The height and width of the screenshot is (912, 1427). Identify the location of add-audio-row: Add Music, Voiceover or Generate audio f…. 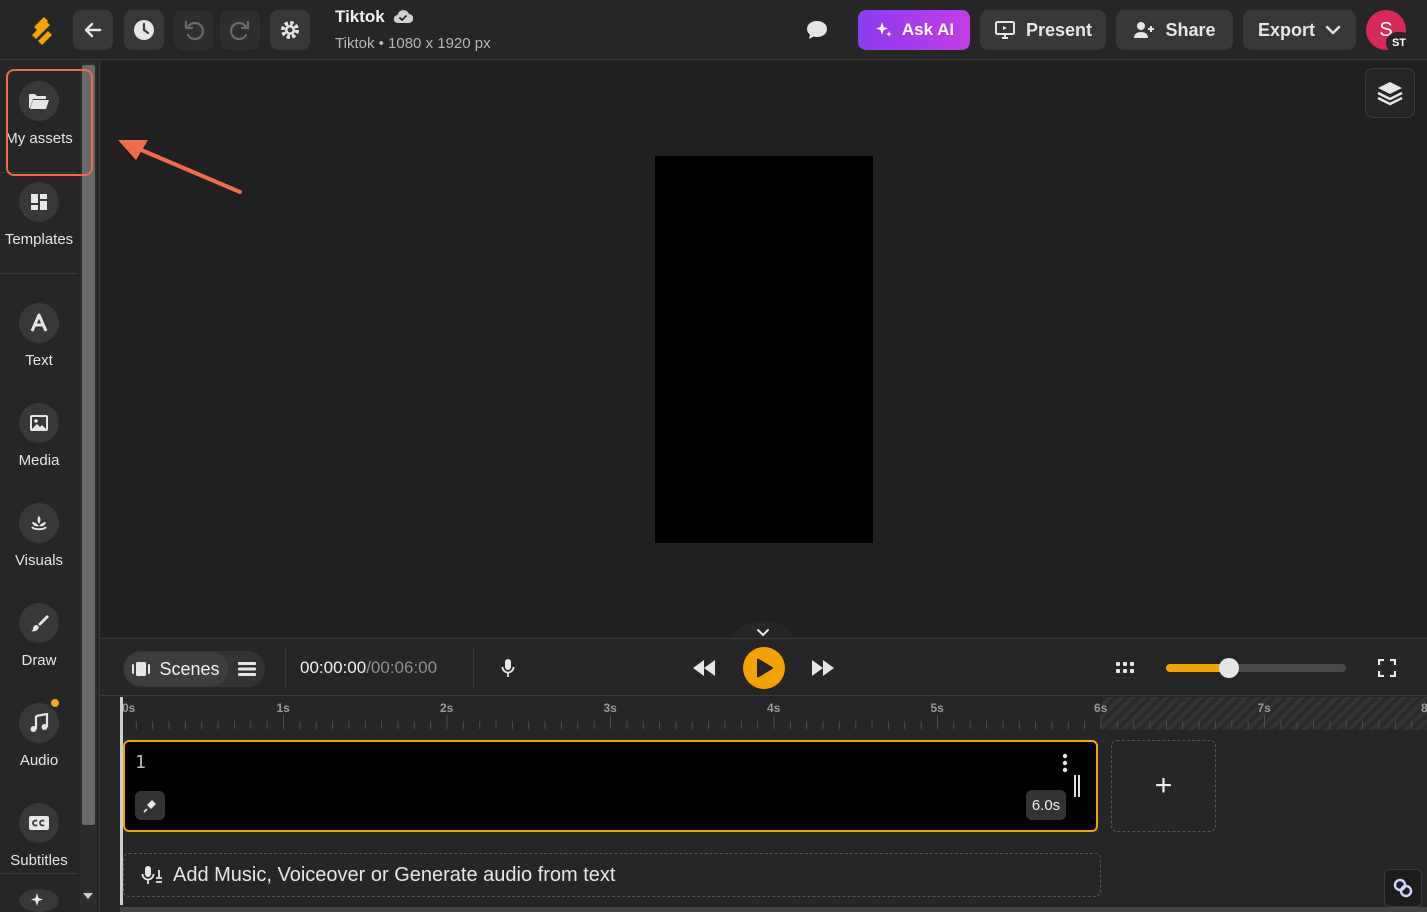
(612, 875).